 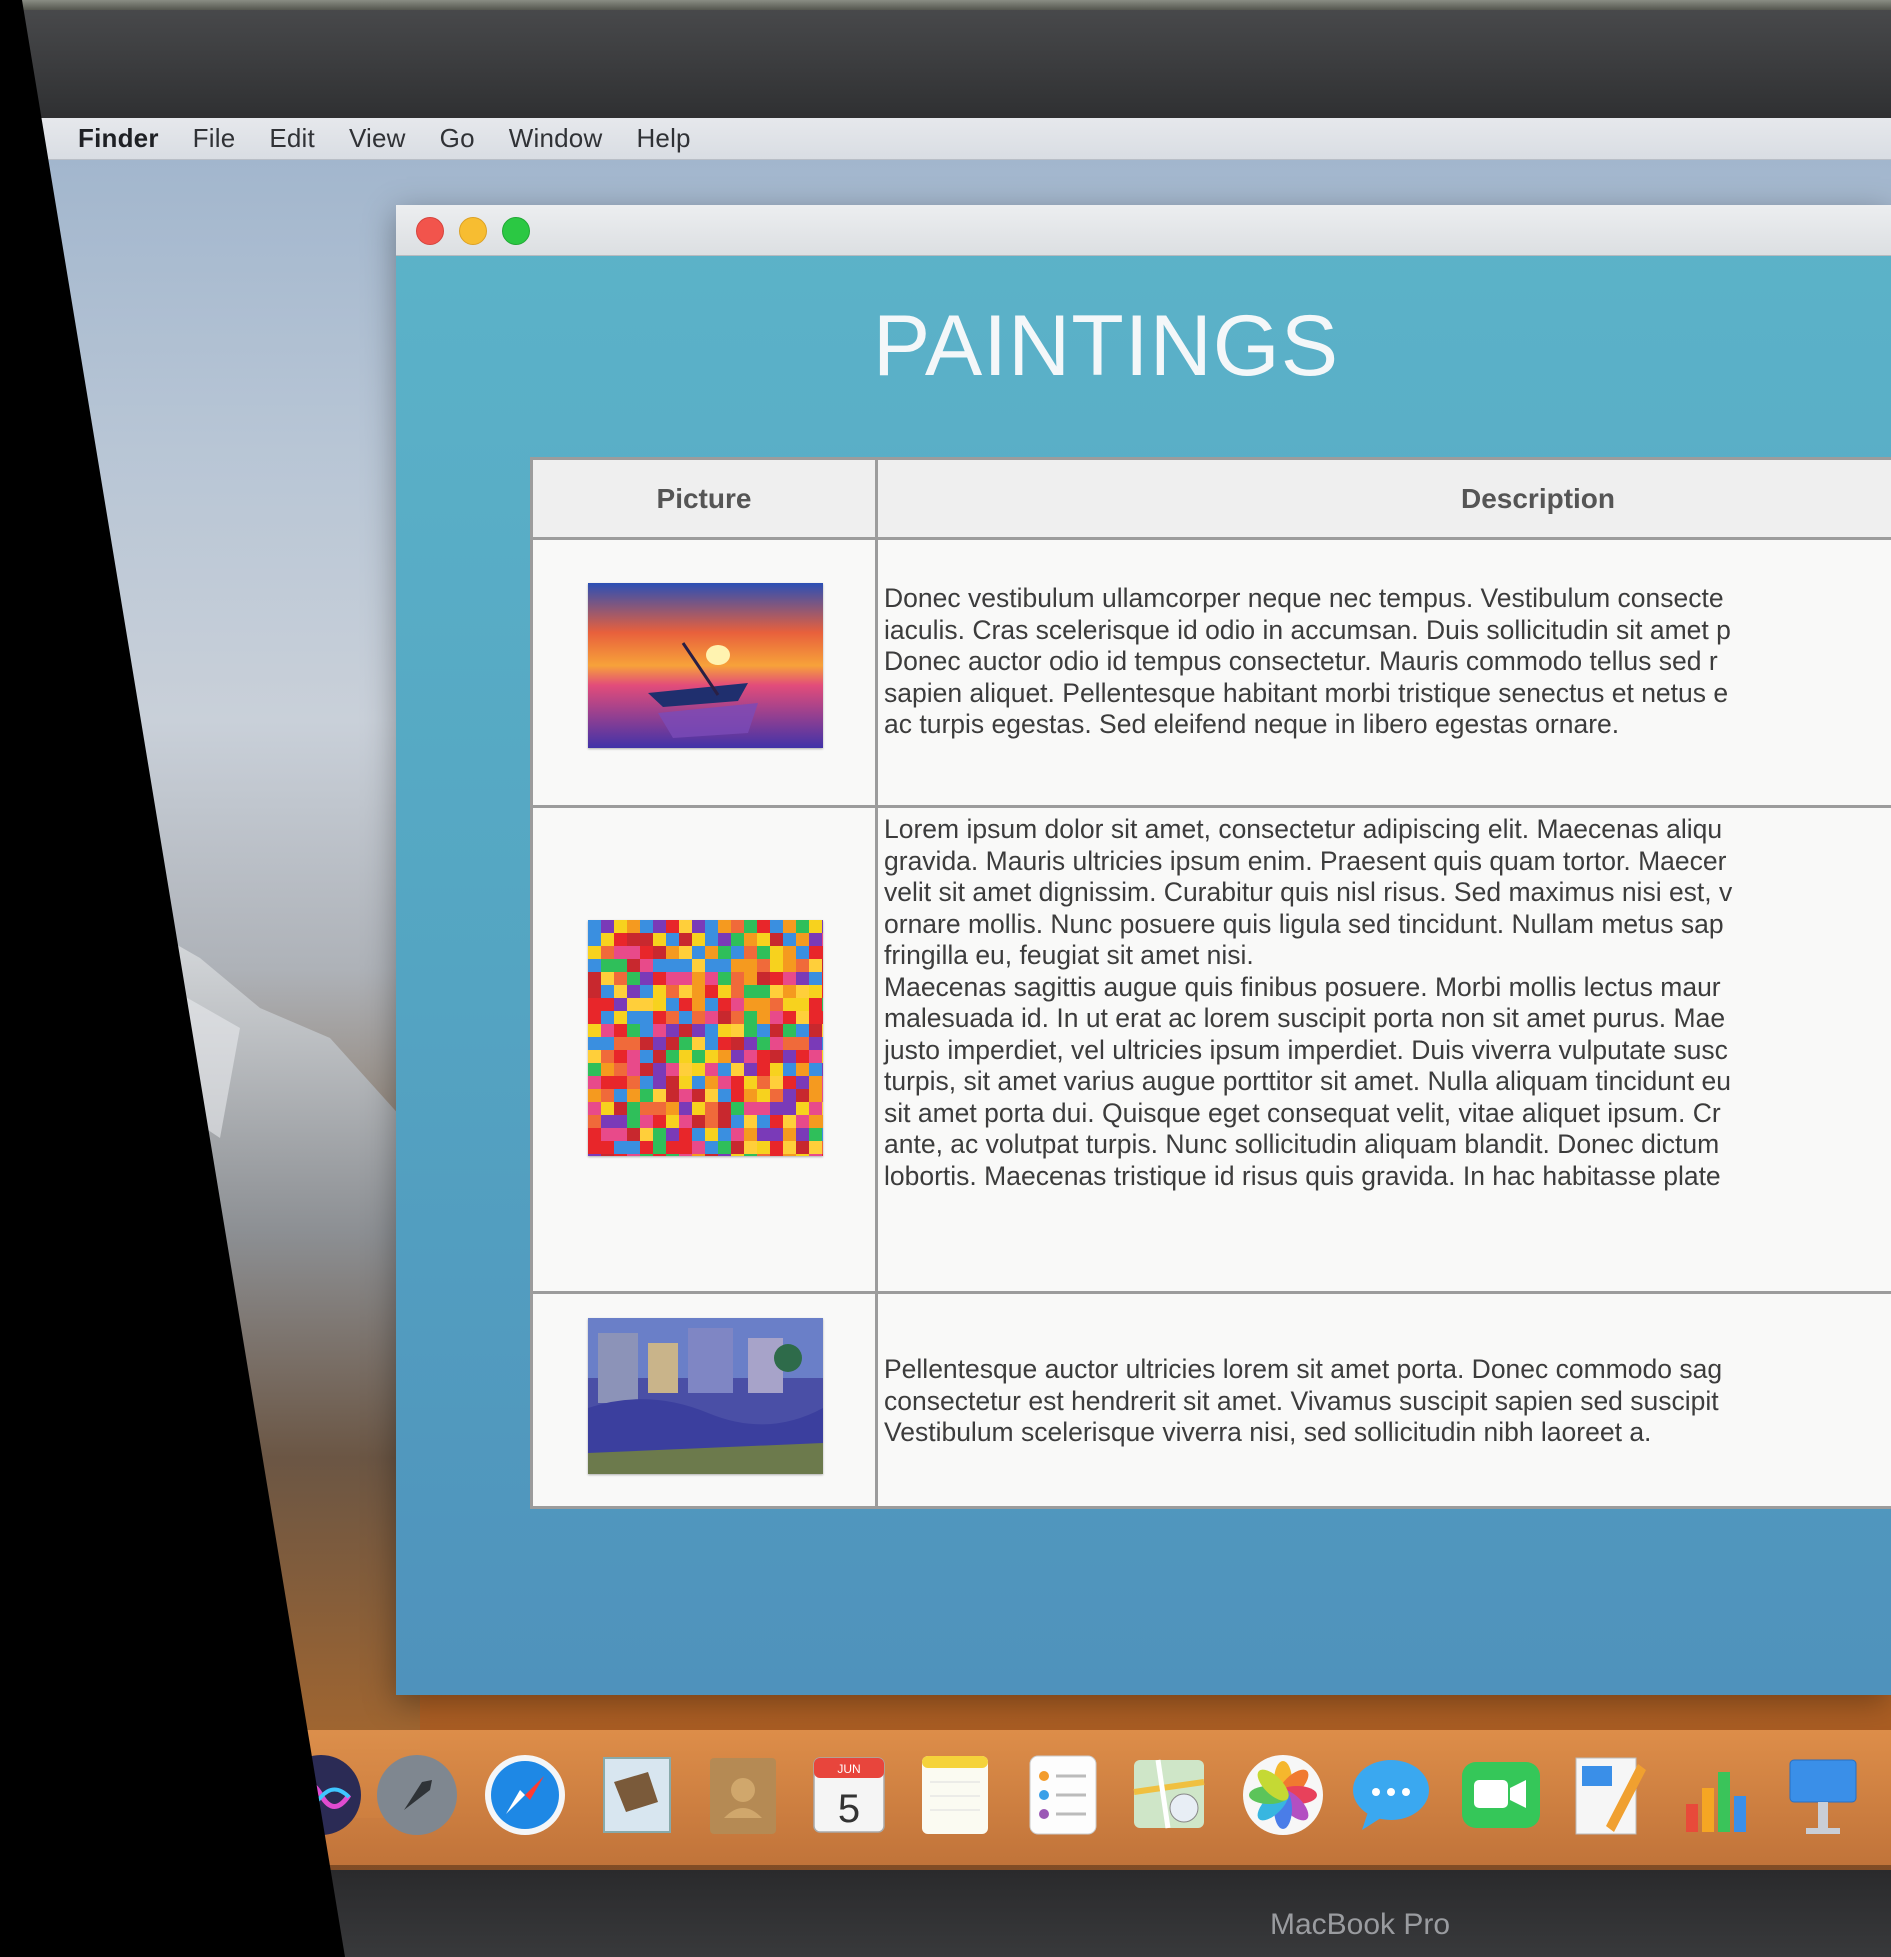 What do you see at coordinates (849, 1809) in the screenshot?
I see `calendar-day: 5` at bounding box center [849, 1809].